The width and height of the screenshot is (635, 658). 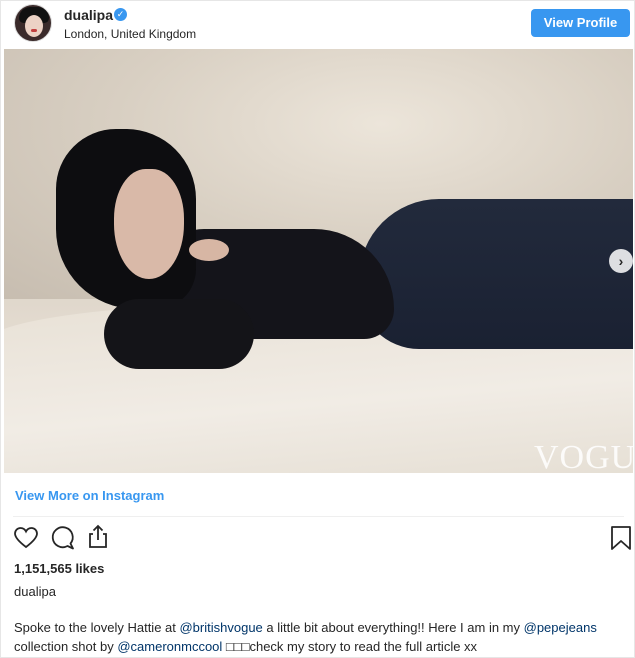 I want to click on chevron-right-icon: ›, so click(x=621, y=261).